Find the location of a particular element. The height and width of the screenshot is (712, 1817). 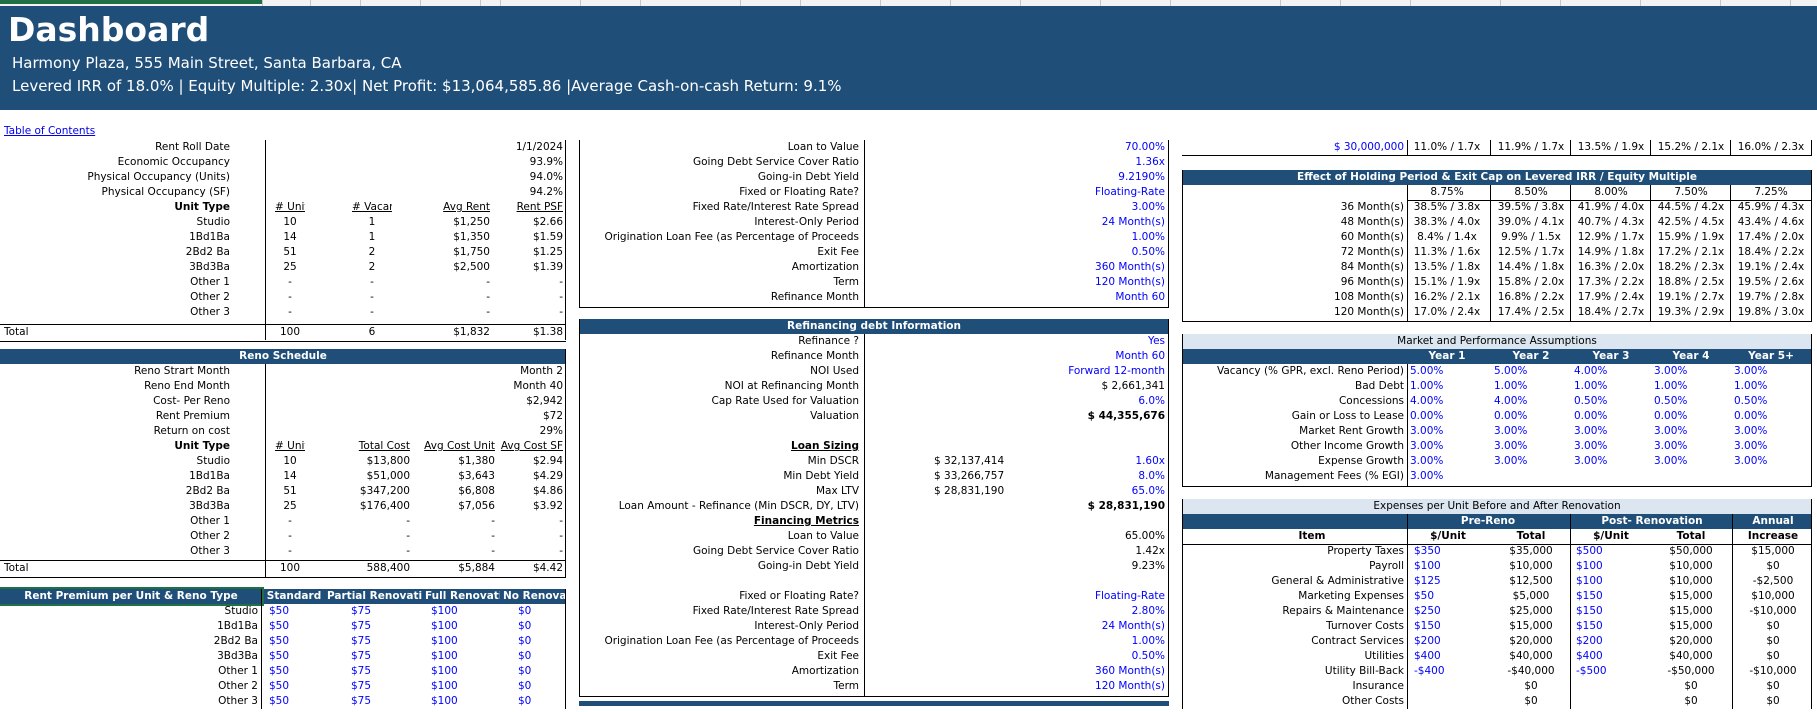

loan-input: 1.36x is located at coordinates (1087, 162).